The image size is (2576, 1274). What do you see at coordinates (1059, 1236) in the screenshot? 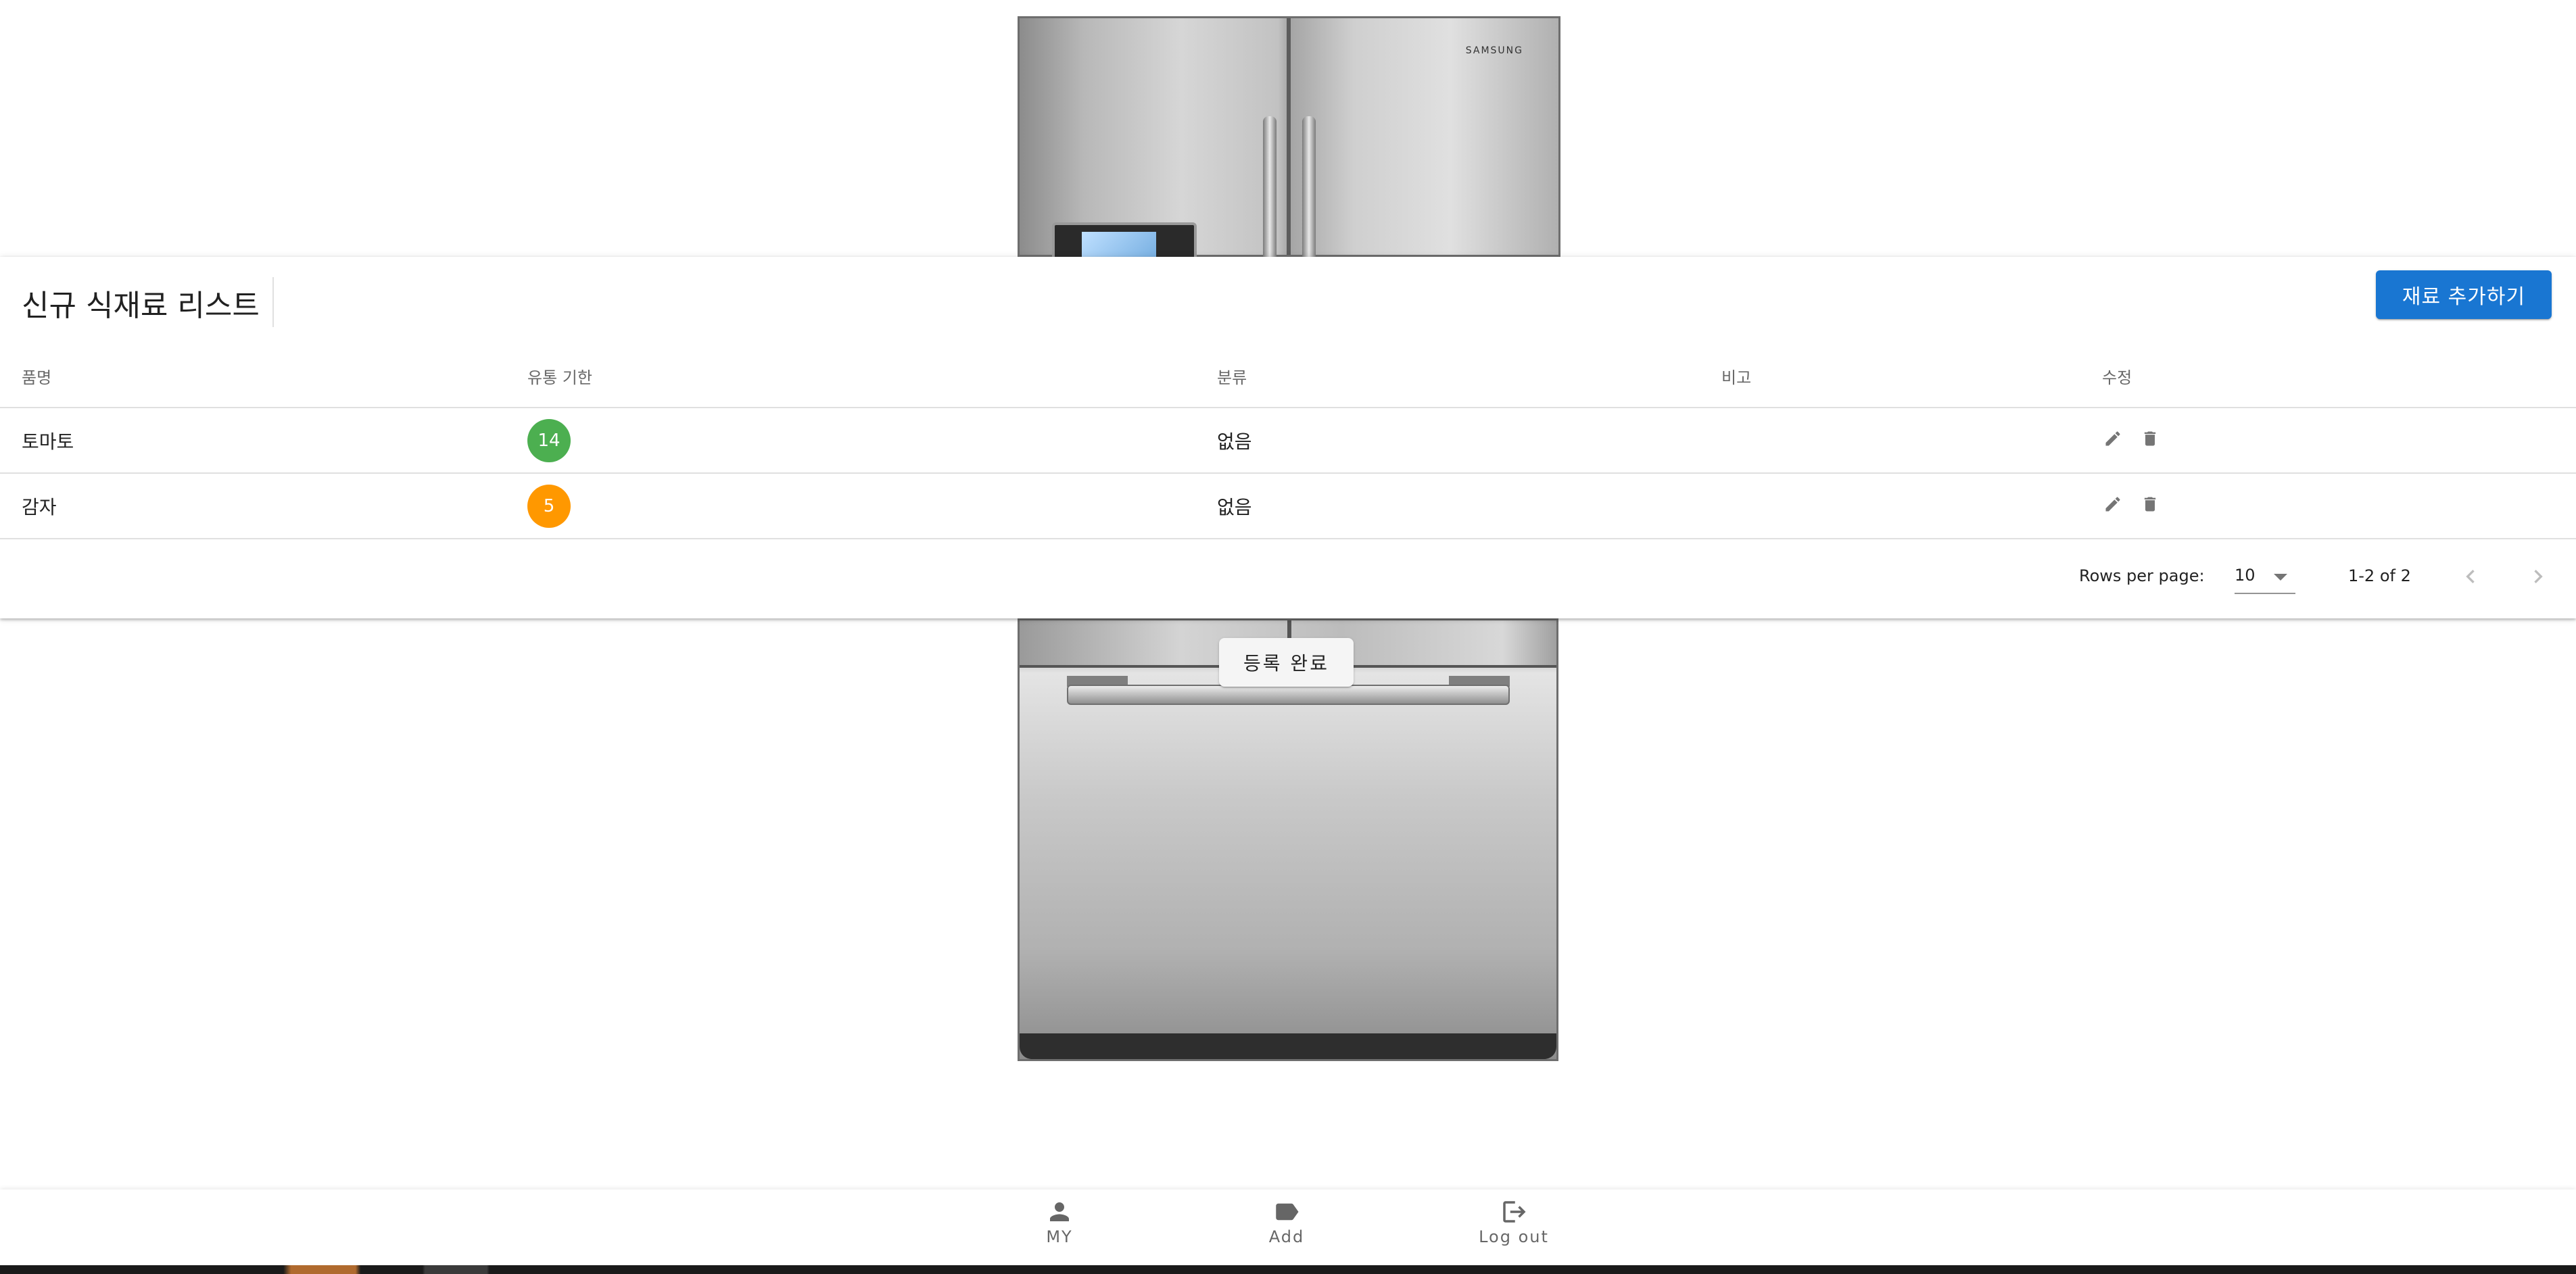
I see `nav-item-label: MY` at bounding box center [1059, 1236].